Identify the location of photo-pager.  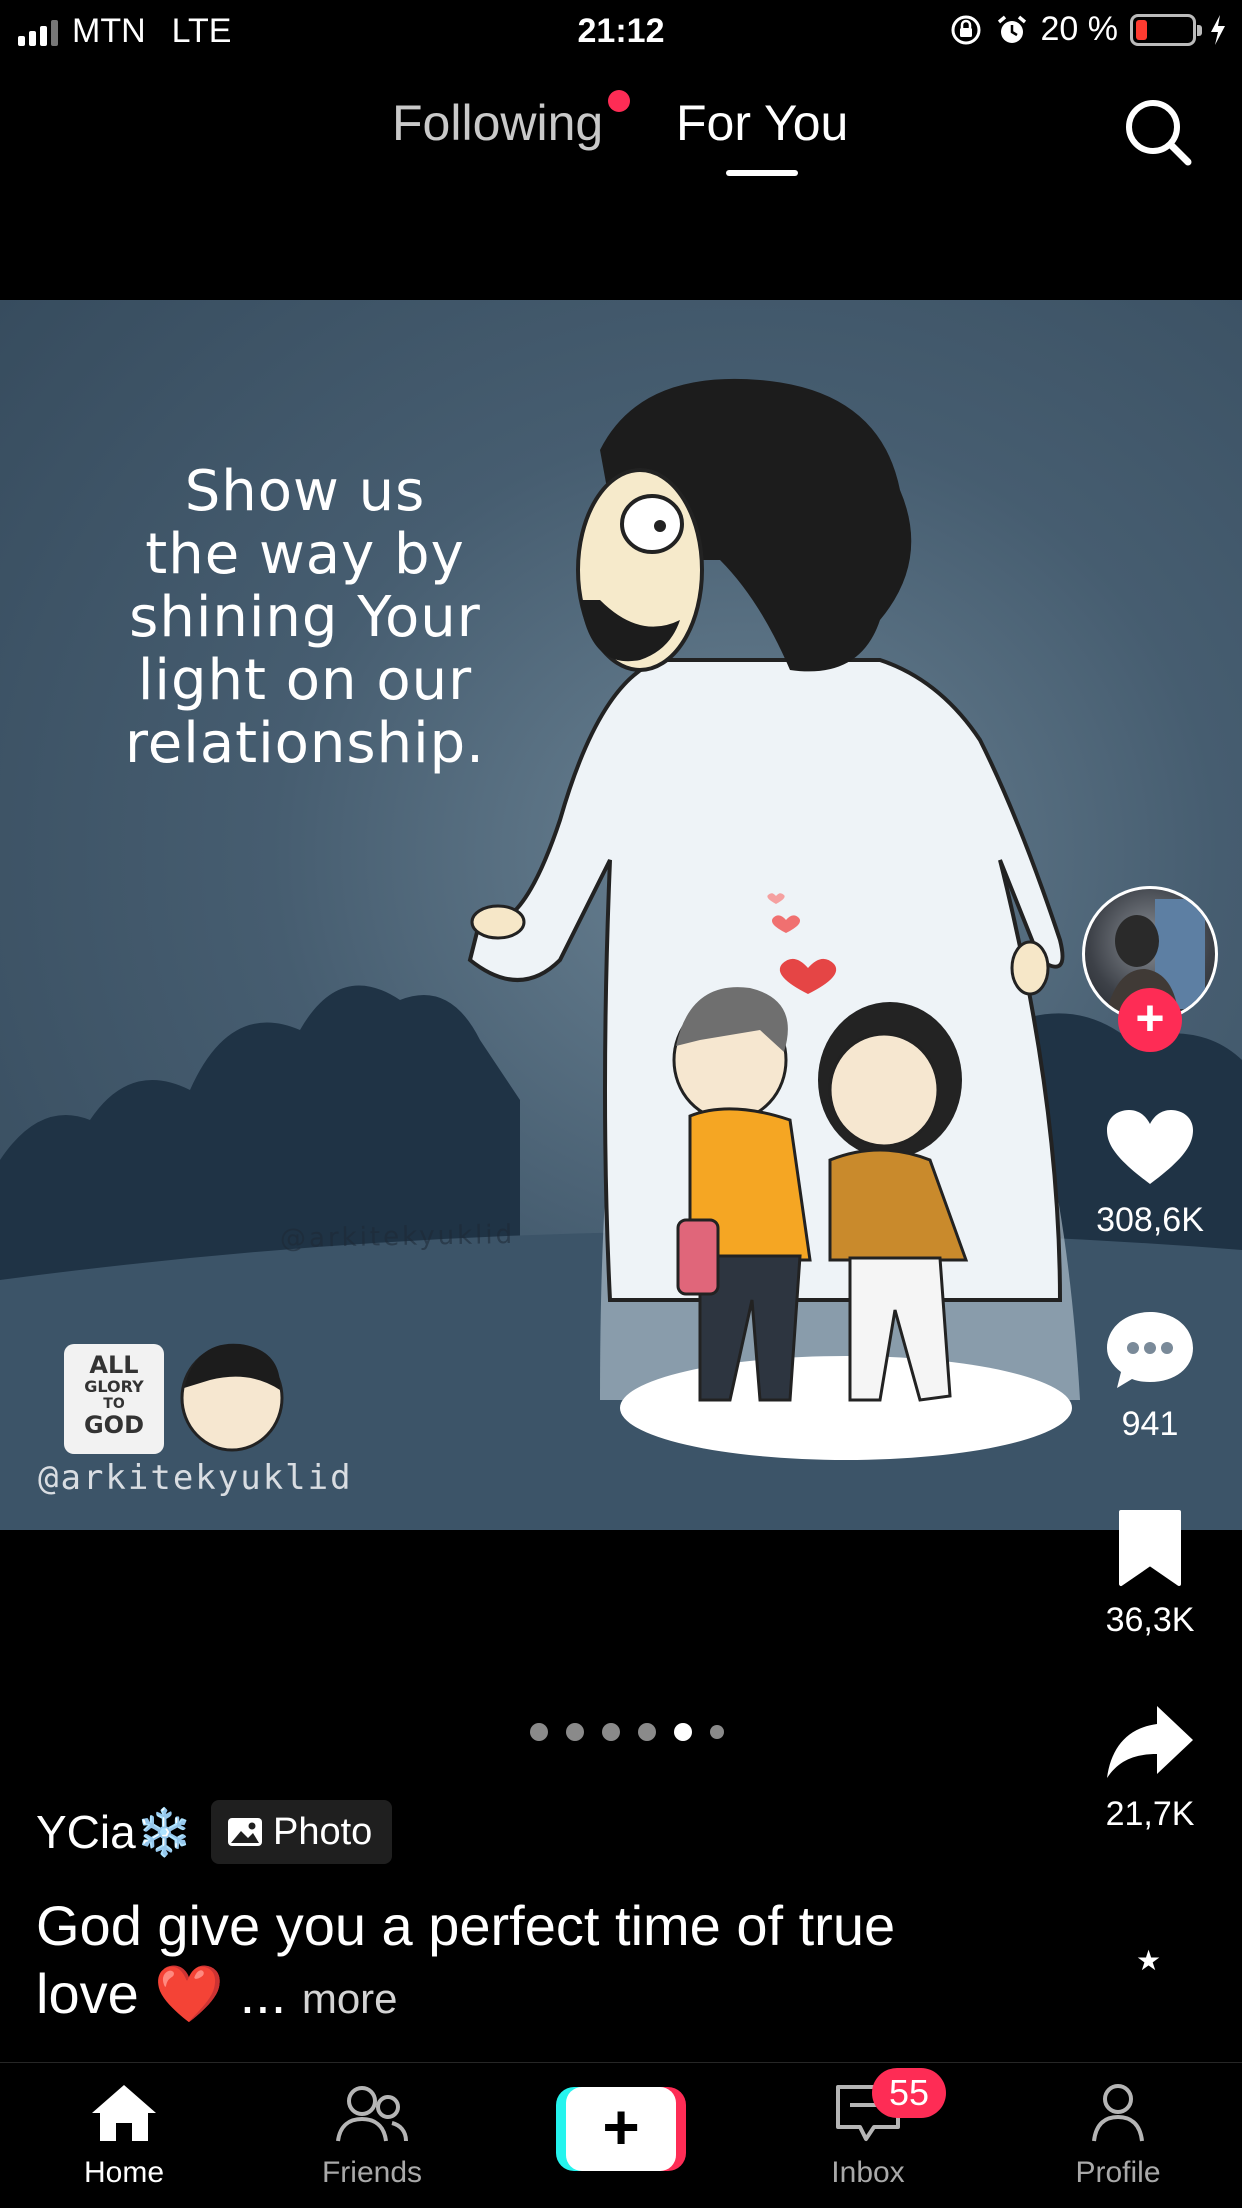
(621, 1732).